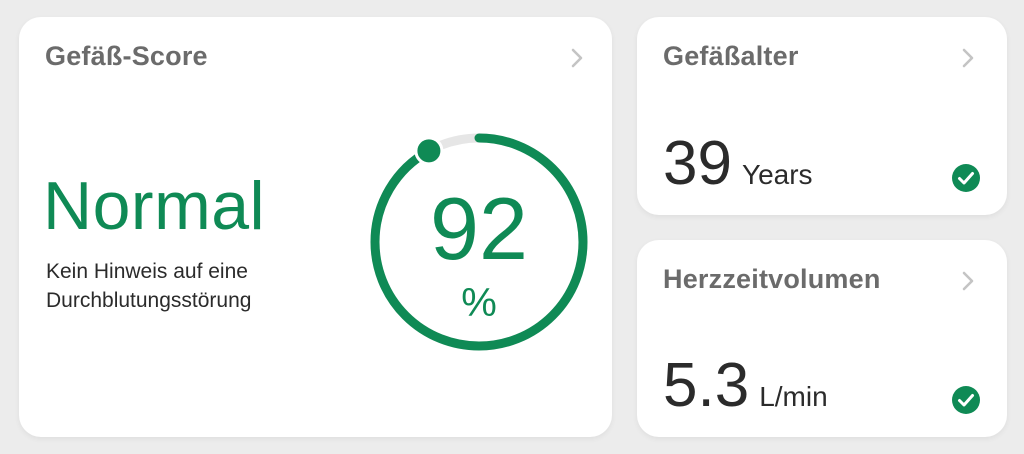 This screenshot has width=1024, height=454. I want to click on card-title: Gefäß-Score, so click(126, 56).